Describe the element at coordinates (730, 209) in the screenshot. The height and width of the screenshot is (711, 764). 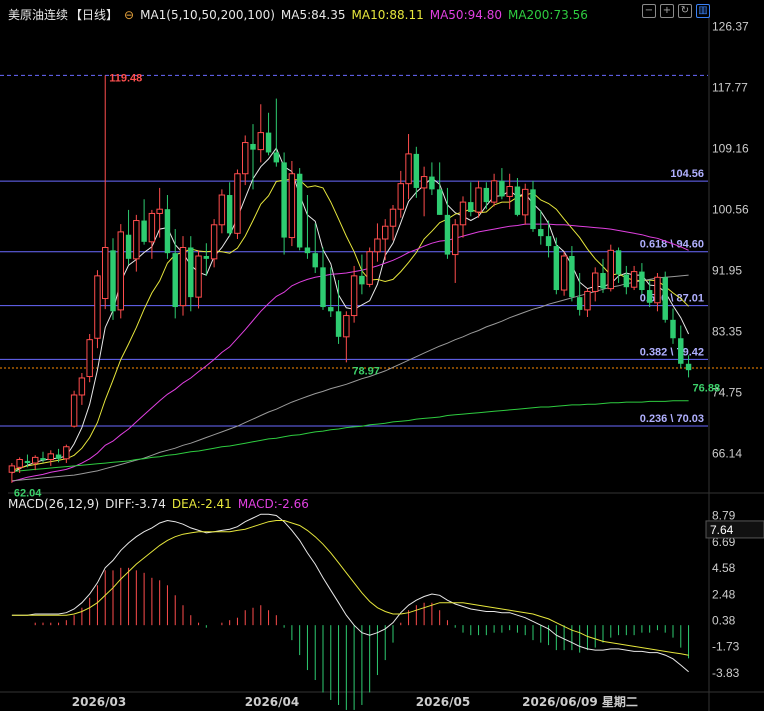
I see `y-tick-label: 100.56` at that location.